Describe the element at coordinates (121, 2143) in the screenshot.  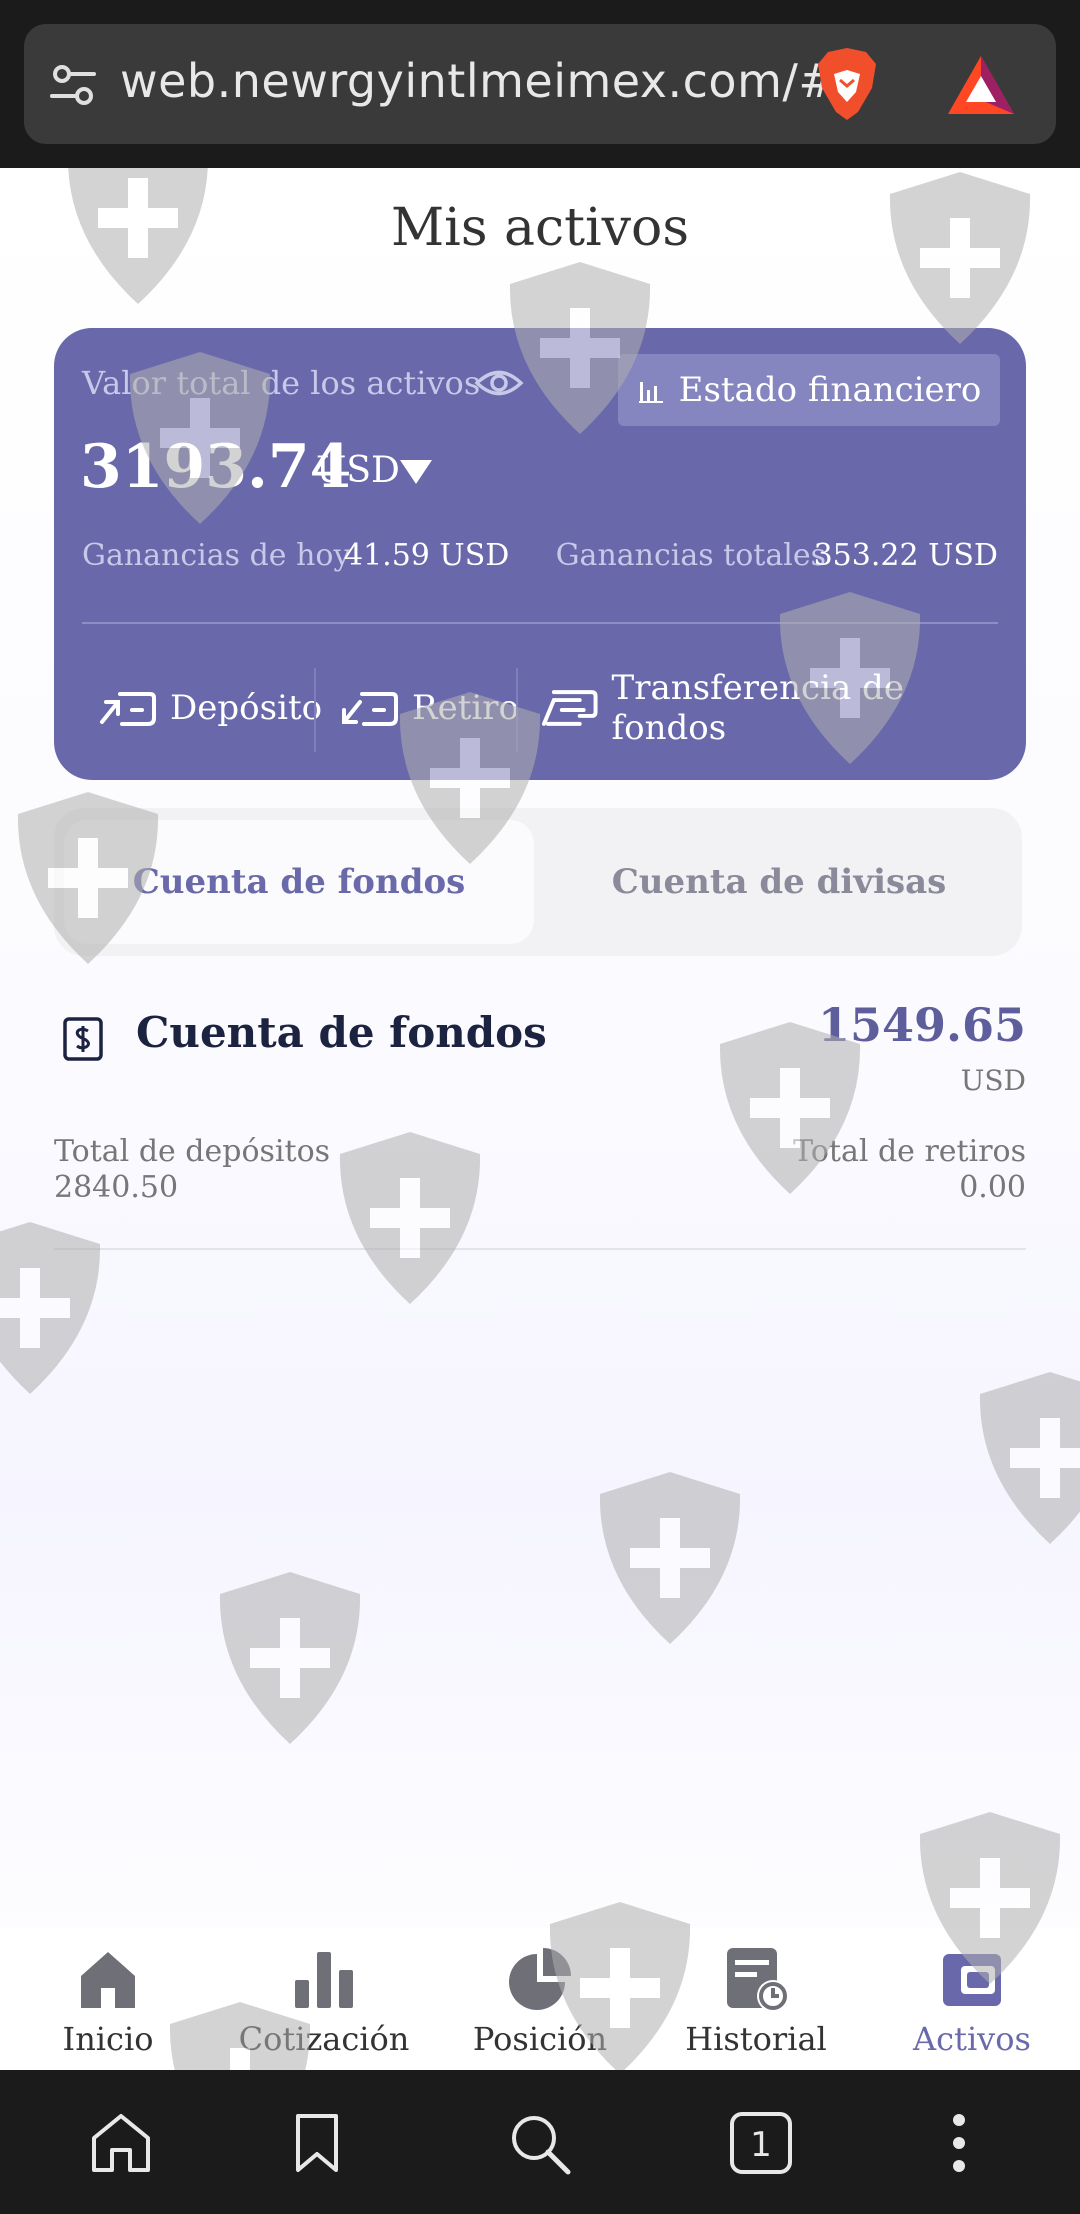
I see `browser-home-icon` at that location.